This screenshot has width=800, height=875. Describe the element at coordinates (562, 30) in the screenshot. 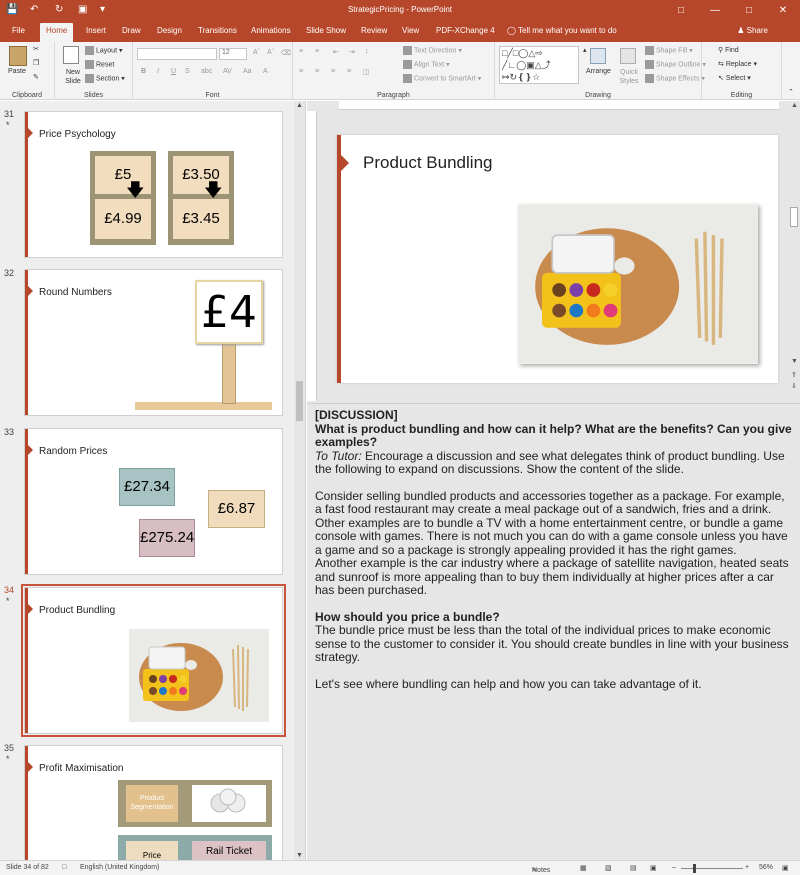

I see `tell-me-search: ◯ Tell me what you want to do` at that location.